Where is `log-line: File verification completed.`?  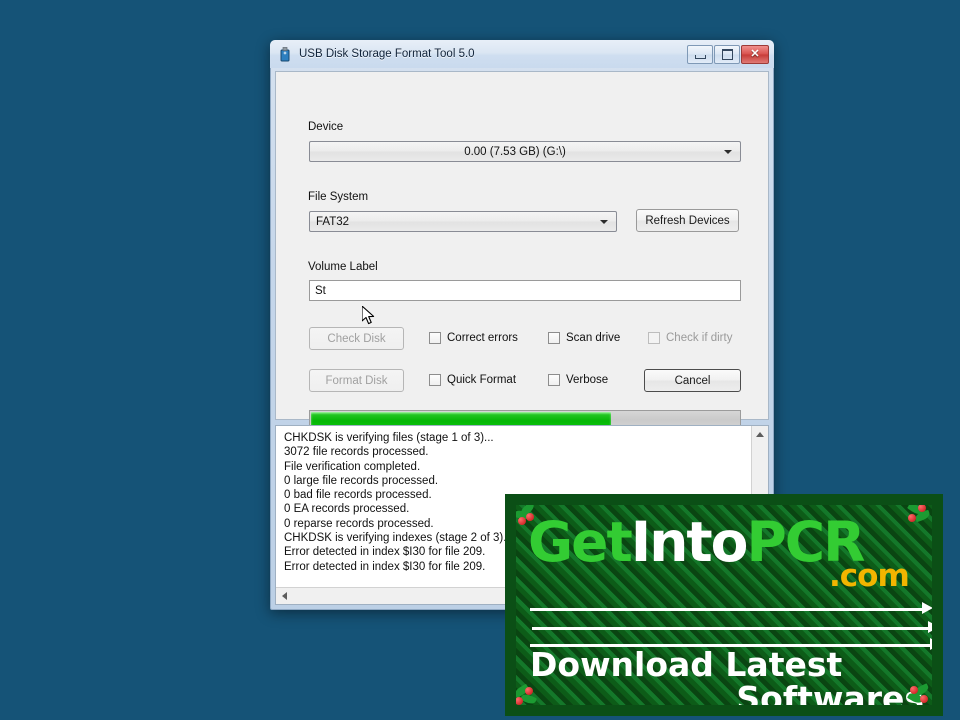 log-line: File verification completed. is located at coordinates (352, 466).